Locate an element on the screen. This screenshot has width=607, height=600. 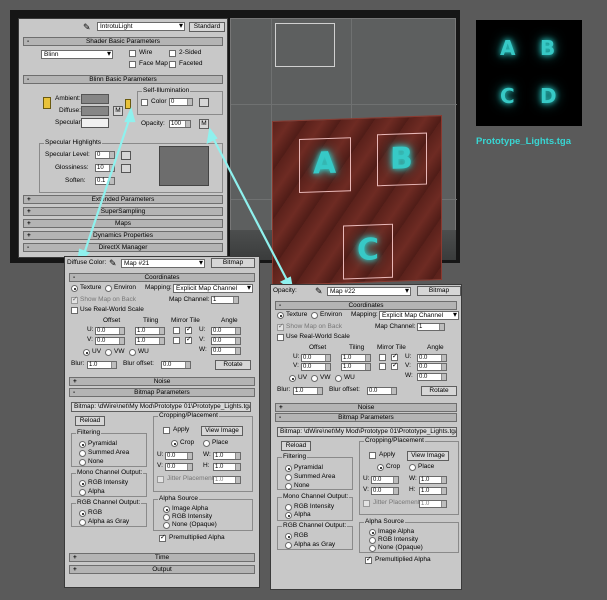
right-map-channel-spinner: 1 is located at coordinates (431, 327).